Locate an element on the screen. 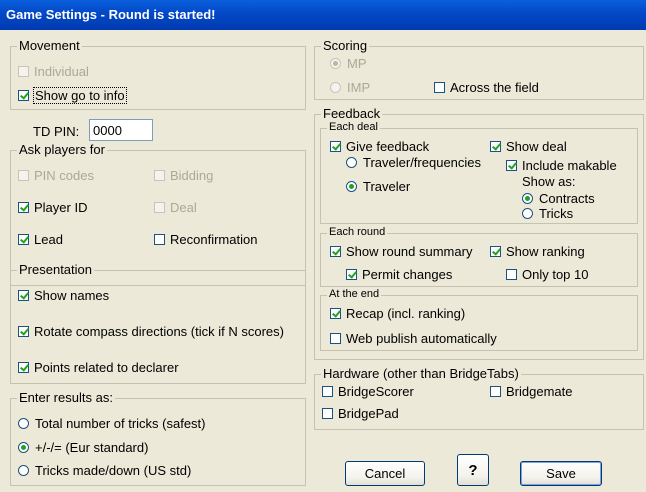 The image size is (646, 492). cancel-button: Cancel is located at coordinates (385, 473).